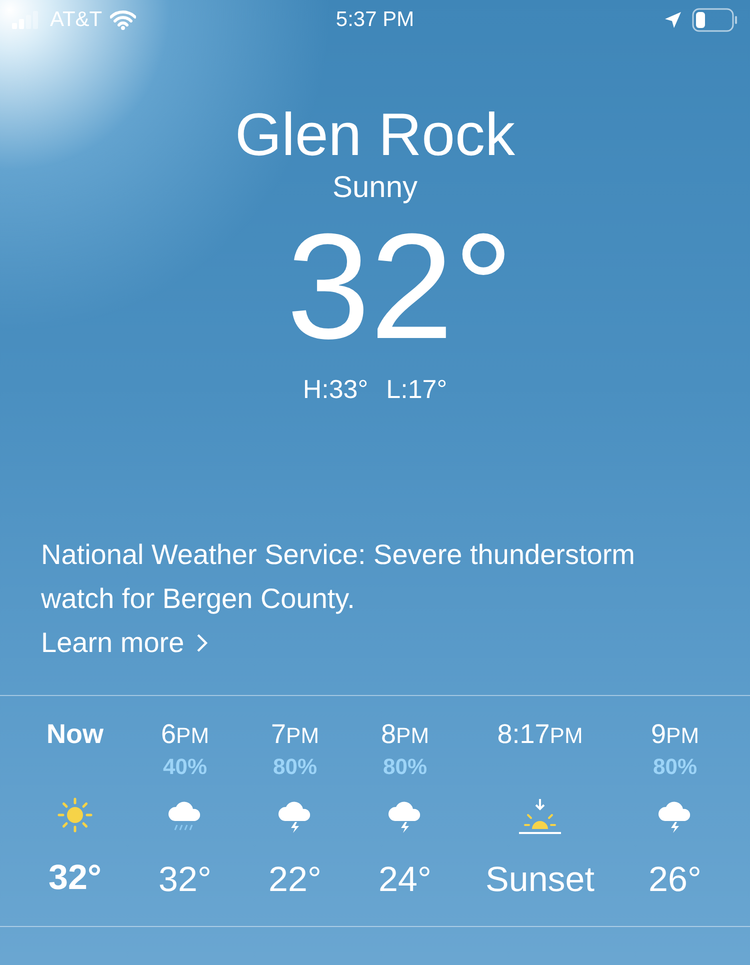  What do you see at coordinates (295, 734) in the screenshot?
I see `hour-label: 7PM` at bounding box center [295, 734].